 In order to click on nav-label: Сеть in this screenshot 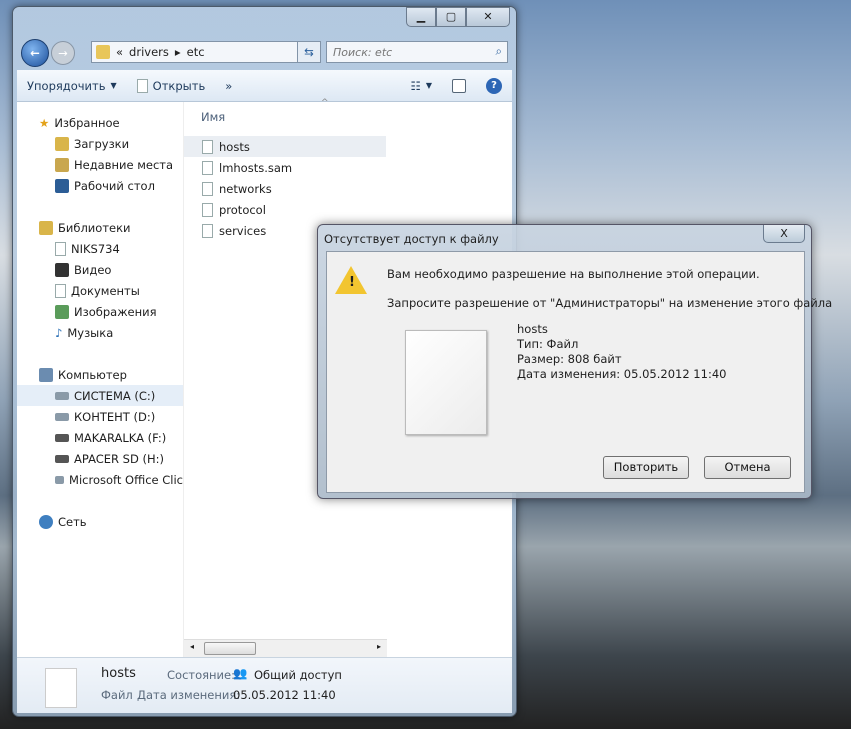, I will do `click(72, 521)`.